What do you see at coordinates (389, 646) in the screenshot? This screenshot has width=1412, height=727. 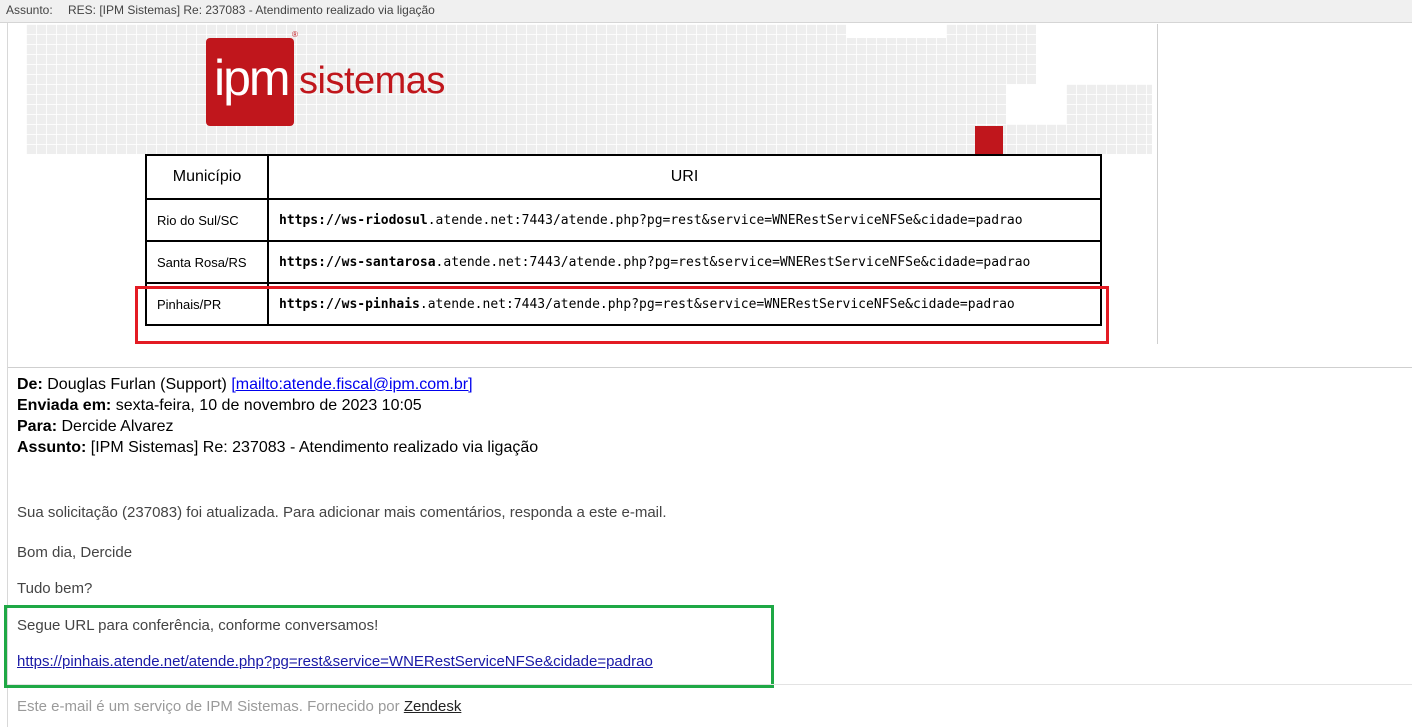 I see `highlight-green-frame` at bounding box center [389, 646].